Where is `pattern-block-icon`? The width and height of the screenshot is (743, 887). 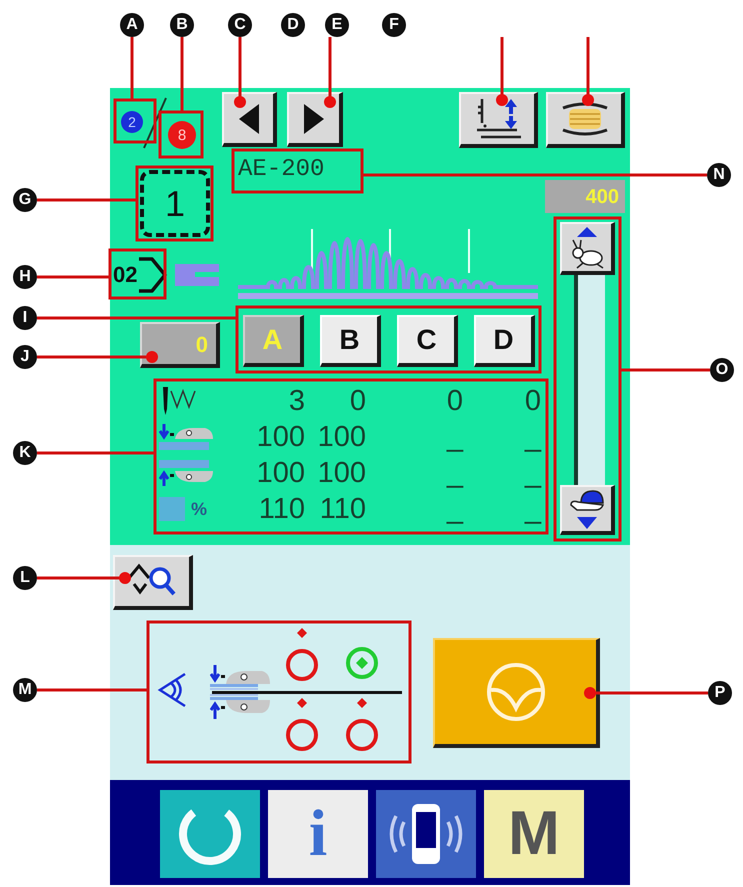
pattern-block-icon is located at coordinates (197, 275).